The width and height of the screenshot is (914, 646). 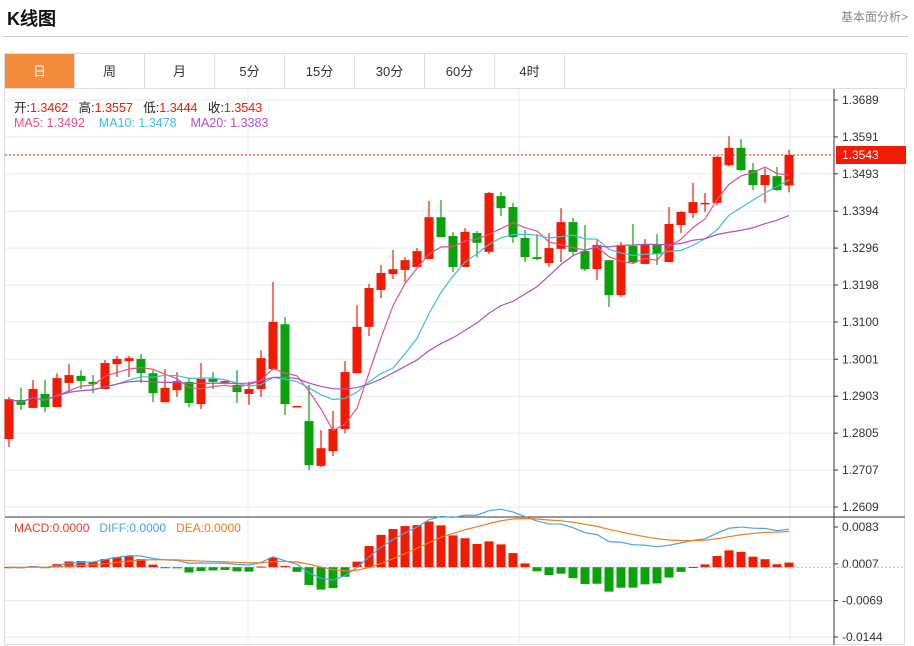 What do you see at coordinates (860, 137) in the screenshot?
I see `price-tick-label: 1.3591` at bounding box center [860, 137].